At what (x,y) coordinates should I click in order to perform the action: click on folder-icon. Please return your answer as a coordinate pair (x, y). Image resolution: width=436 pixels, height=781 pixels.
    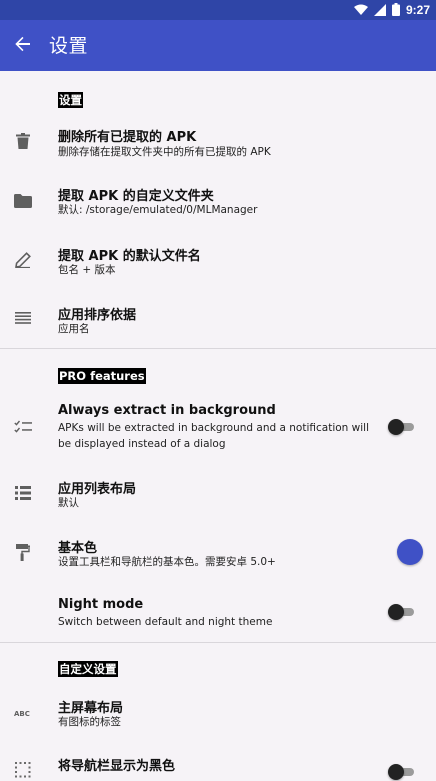
    Looking at the image, I should click on (23, 201).